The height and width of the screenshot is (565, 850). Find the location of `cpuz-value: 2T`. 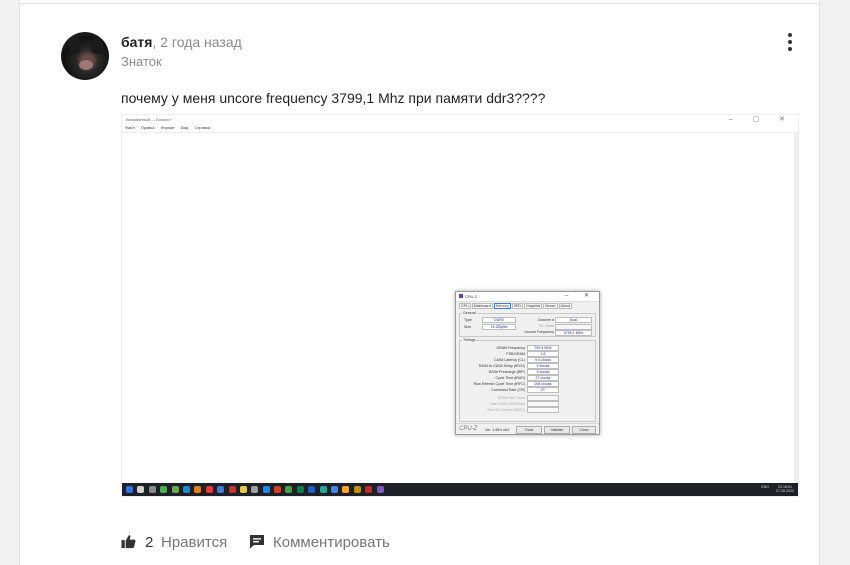

cpuz-value: 2T is located at coordinates (543, 390).